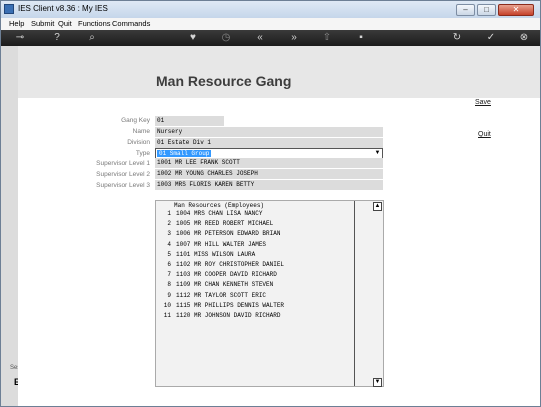 This screenshot has width=541, height=407. Describe the element at coordinates (123, 185) in the screenshot. I see `supervisor-3-label: Supervisor Level 3` at that location.